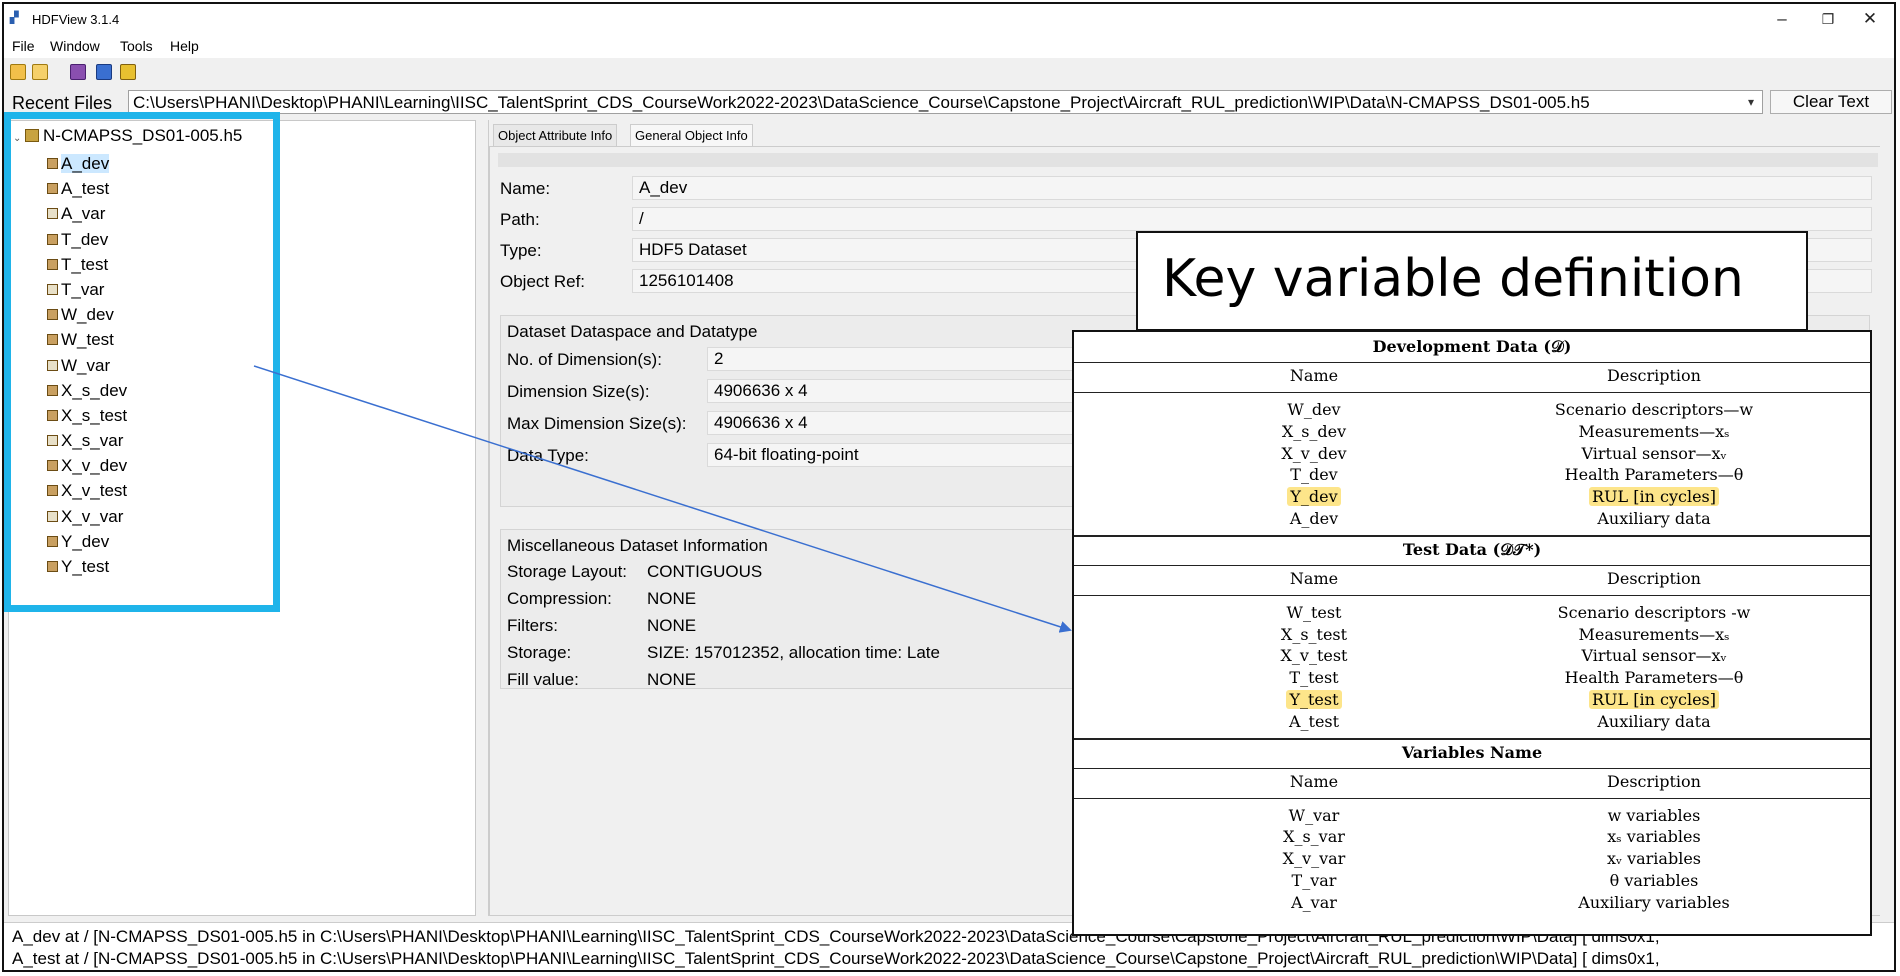 The height and width of the screenshot is (976, 1900). What do you see at coordinates (19, 139) in the screenshot?
I see `collapse-arrow-icon: ⌄` at bounding box center [19, 139].